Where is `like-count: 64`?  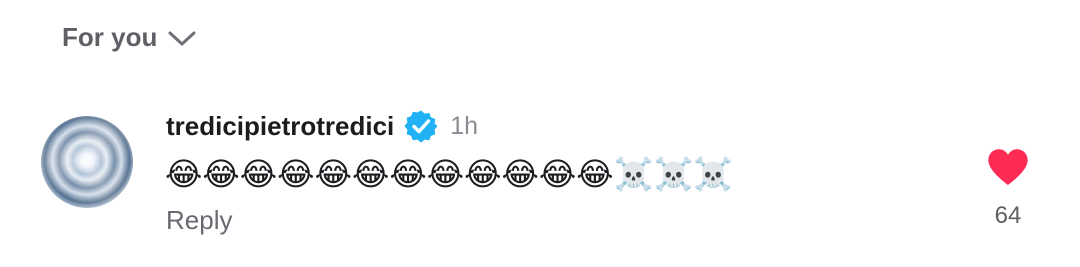
like-count: 64 is located at coordinates (1008, 215).